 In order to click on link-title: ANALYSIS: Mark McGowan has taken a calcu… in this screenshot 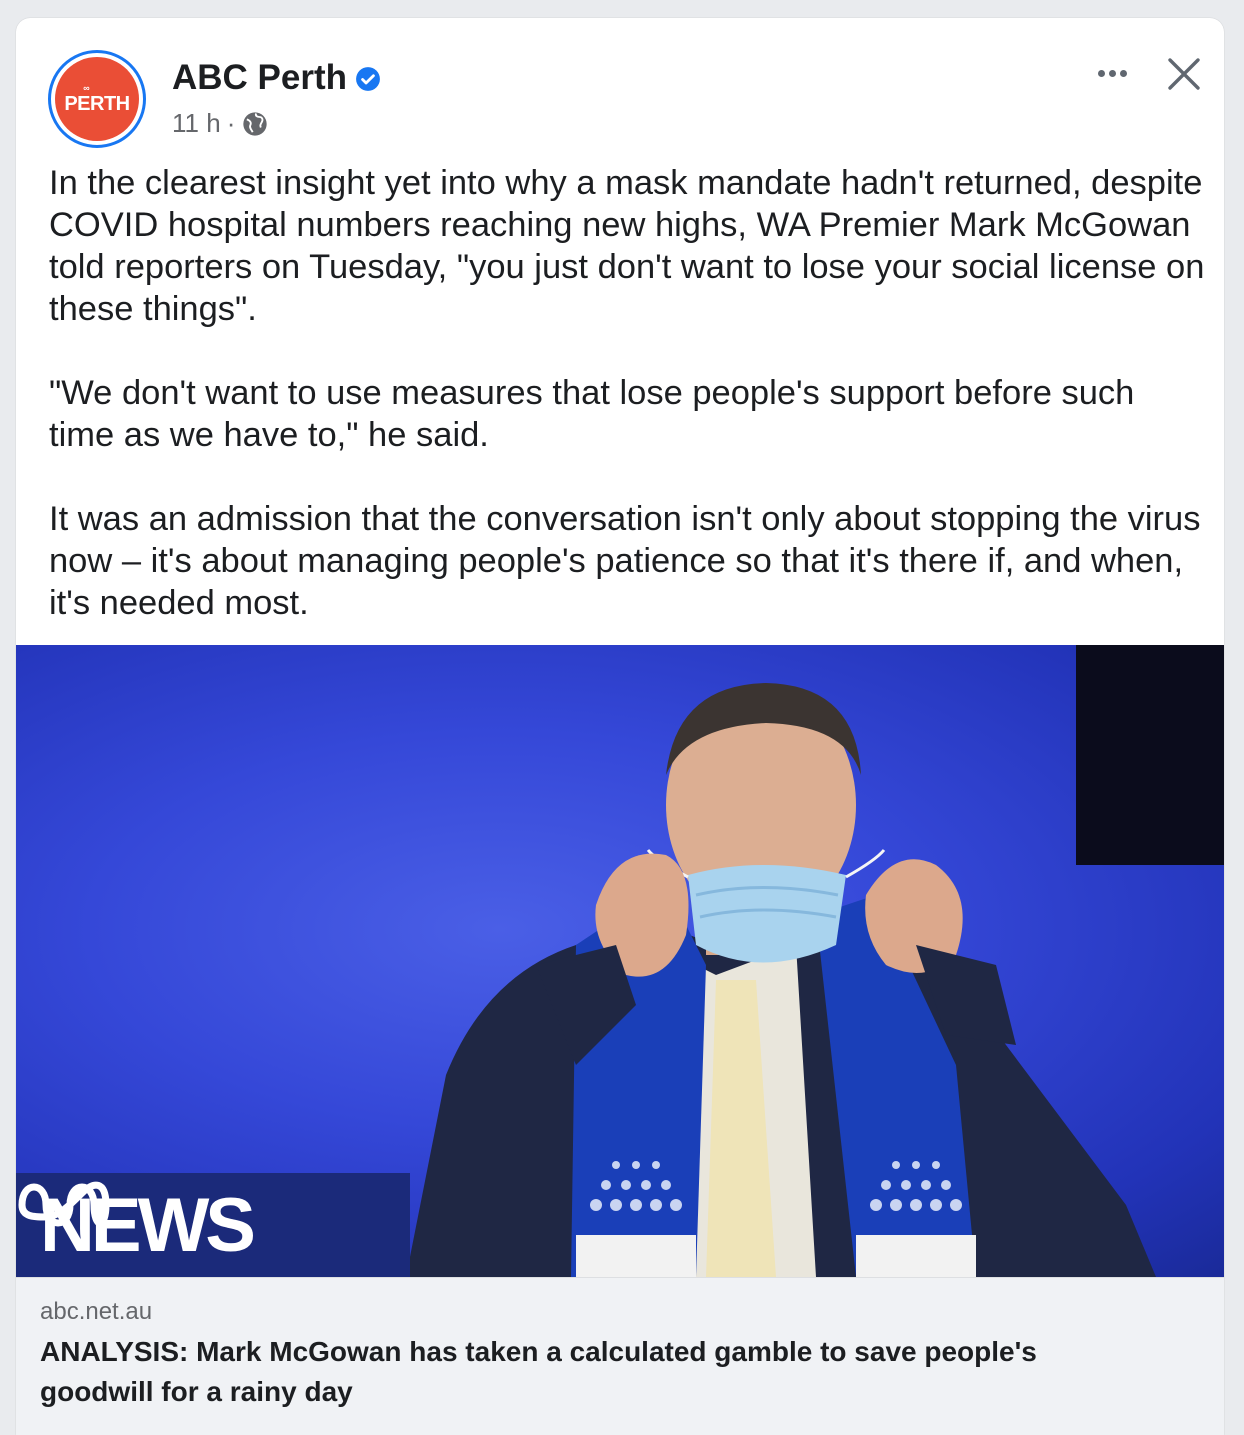, I will do `click(590, 1372)`.